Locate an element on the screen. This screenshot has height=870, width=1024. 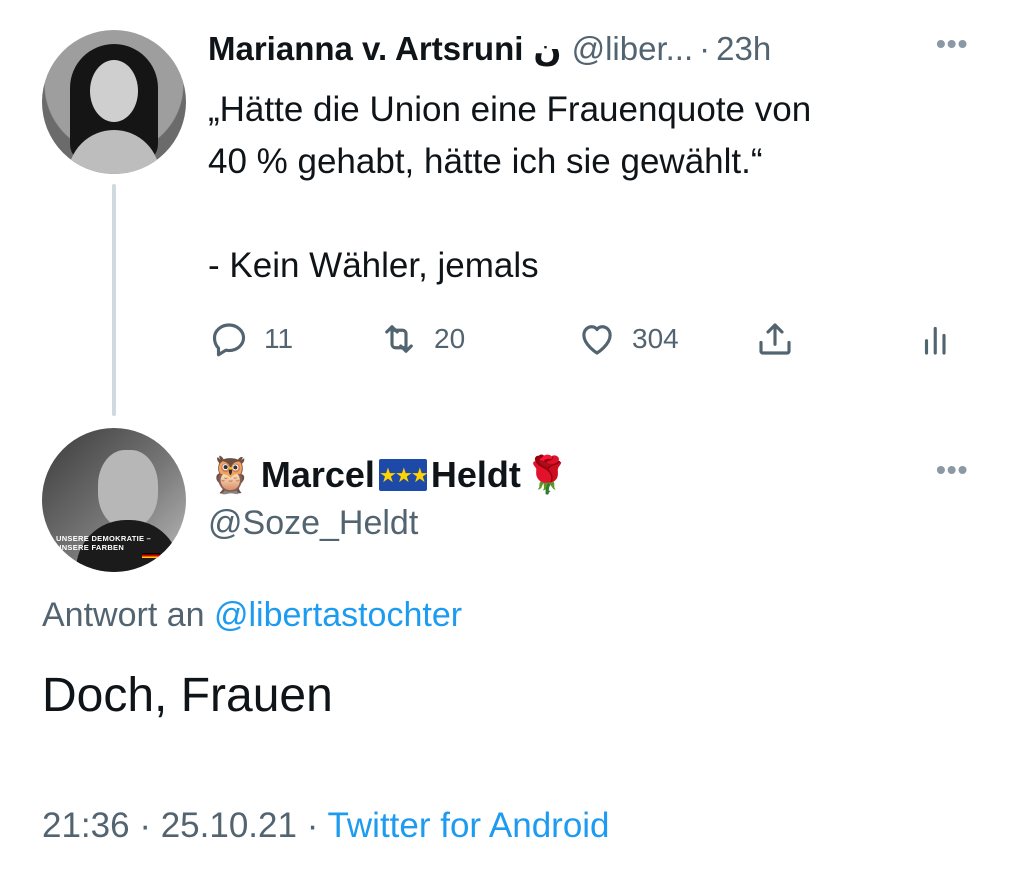
tweet2-handle: @Soze_Heldt is located at coordinates (313, 523).